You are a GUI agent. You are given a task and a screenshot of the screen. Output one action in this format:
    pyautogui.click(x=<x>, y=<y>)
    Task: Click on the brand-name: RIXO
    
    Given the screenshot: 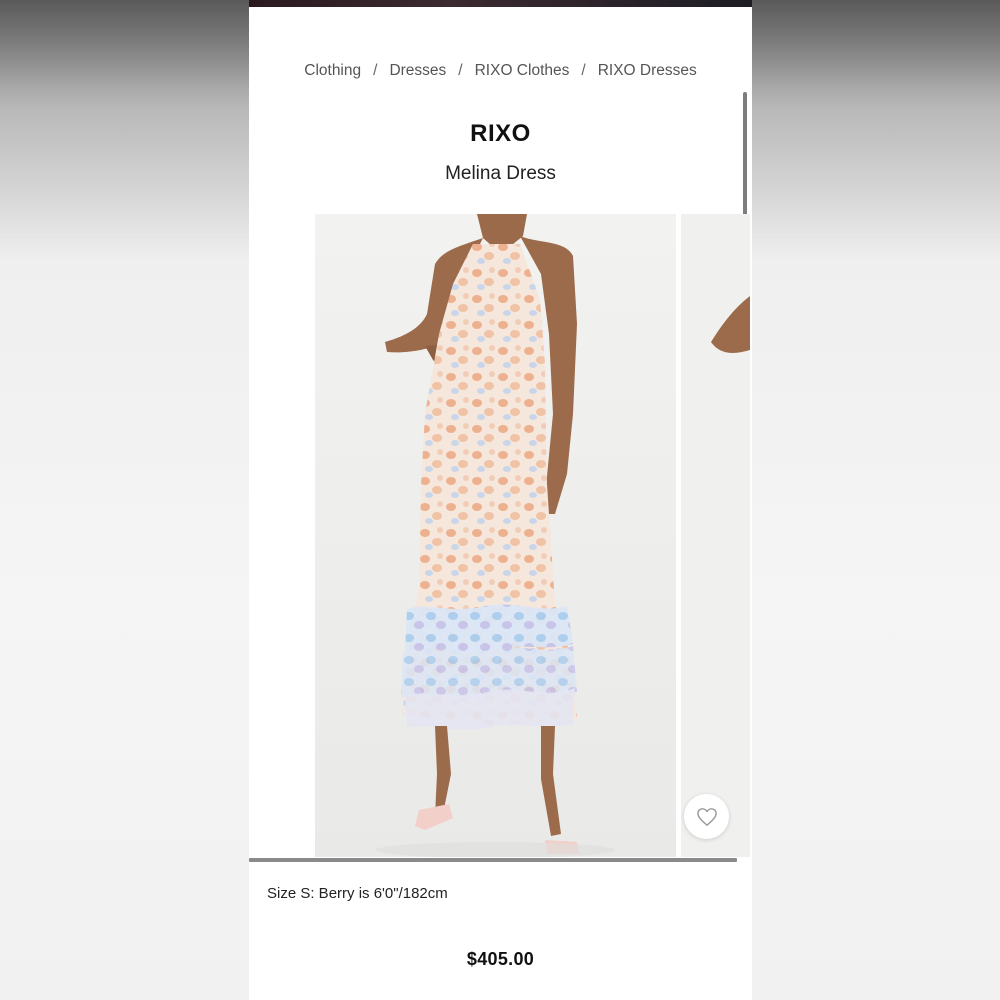 What is the action you would take?
    pyautogui.click(x=500, y=134)
    